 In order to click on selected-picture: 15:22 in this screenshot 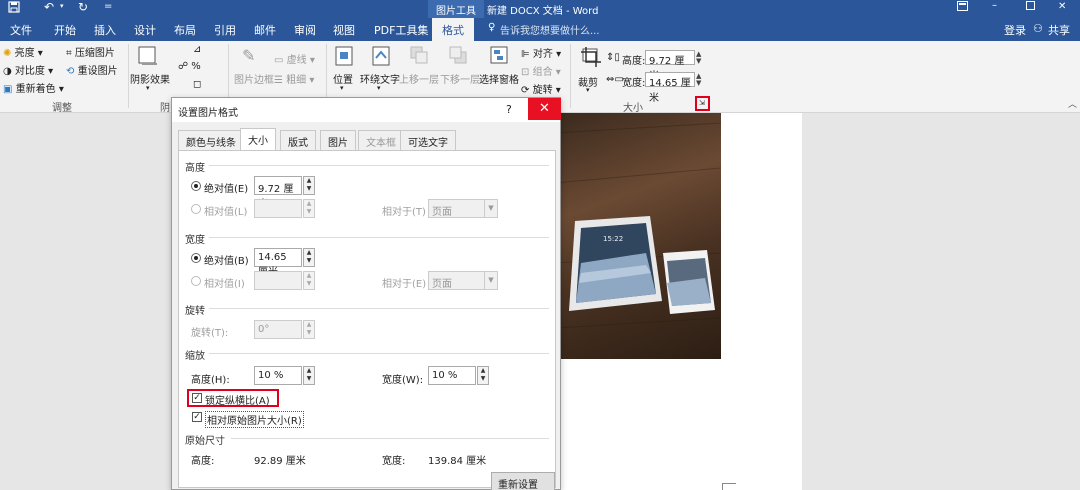, I will do `click(638, 236)`.